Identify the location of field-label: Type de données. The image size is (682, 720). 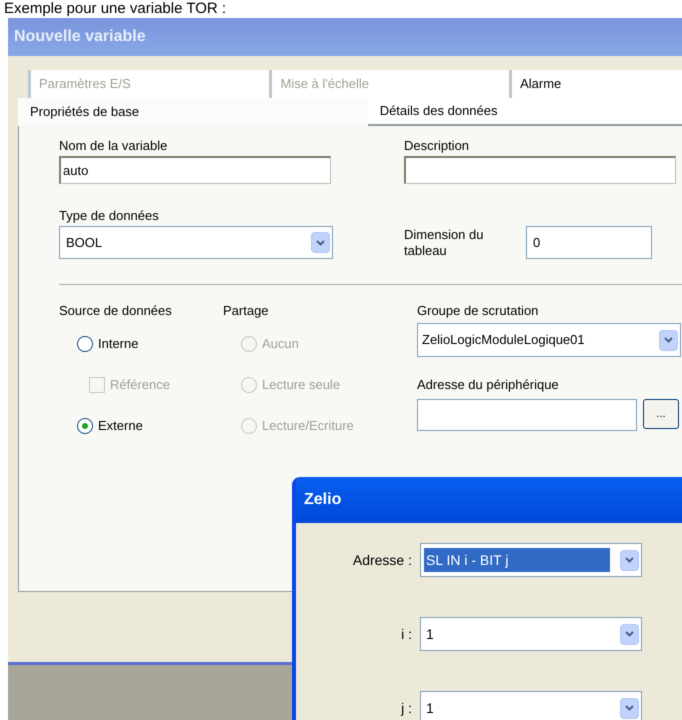
(109, 216).